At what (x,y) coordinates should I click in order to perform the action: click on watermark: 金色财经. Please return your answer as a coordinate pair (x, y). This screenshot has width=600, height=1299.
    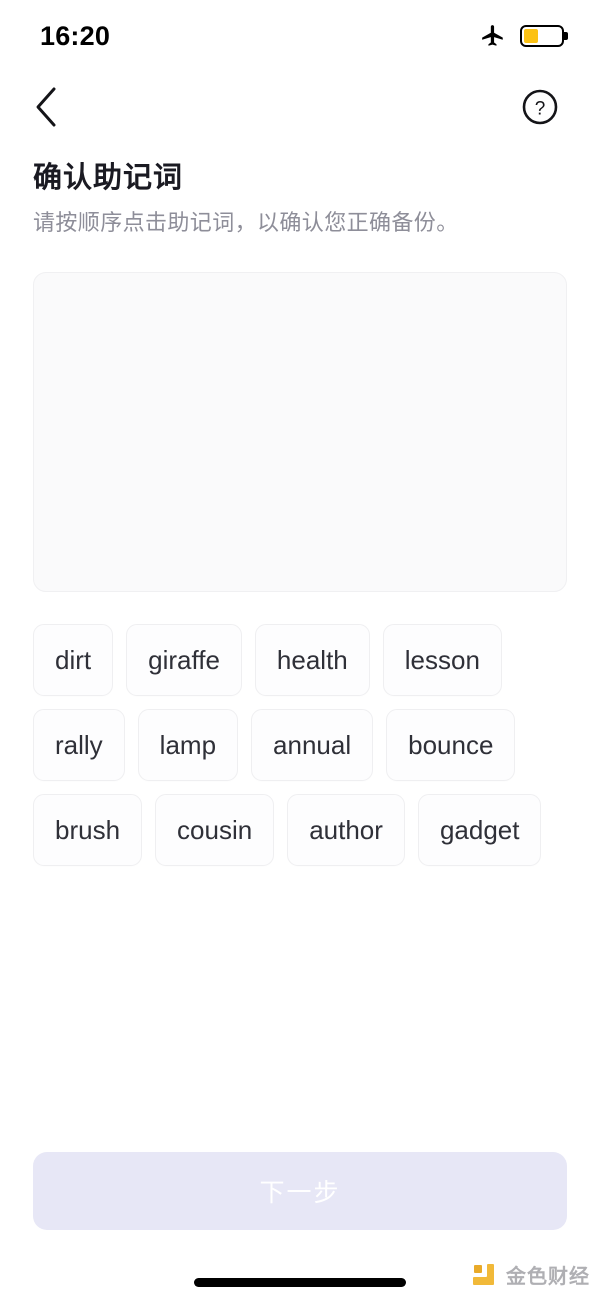
    Looking at the image, I should click on (531, 1274).